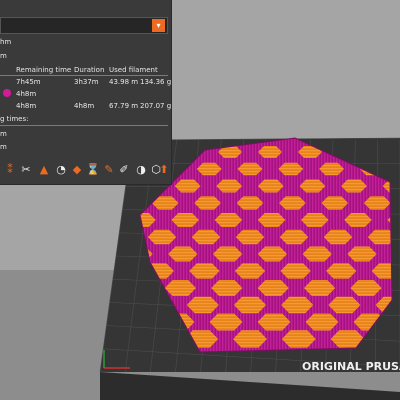 Image resolution: width=400 pixels, height=400 pixels. Describe the element at coordinates (351, 366) in the screenshot. I see `bed-label: ORIGINAL PRUSA` at that location.